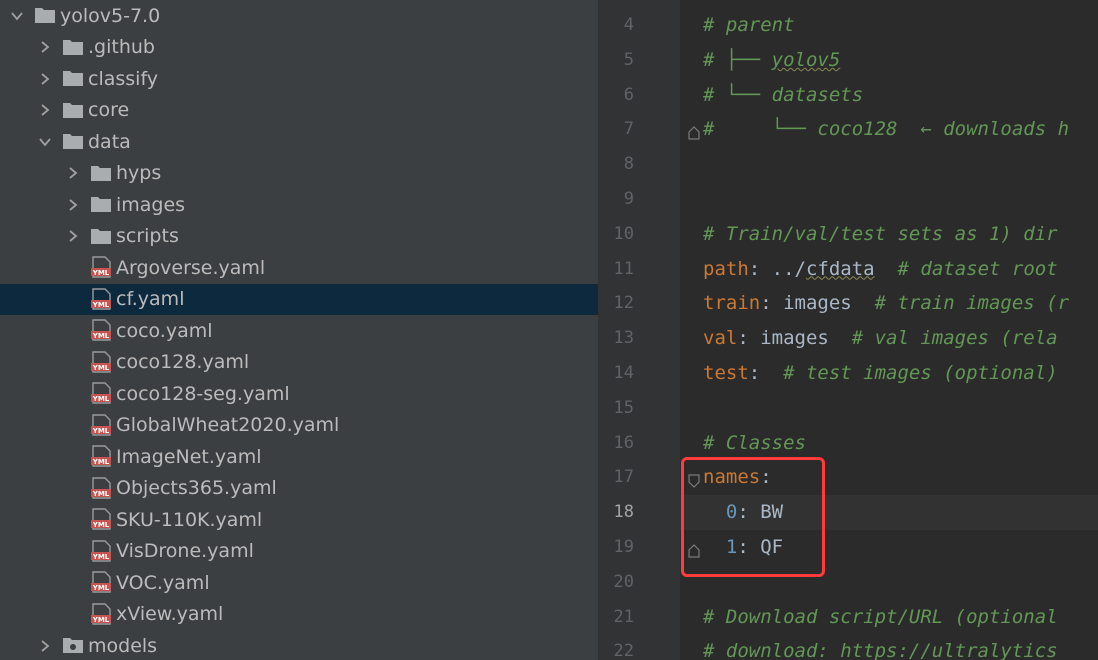 This screenshot has width=1098, height=660. I want to click on code-token: test, so click(726, 373).